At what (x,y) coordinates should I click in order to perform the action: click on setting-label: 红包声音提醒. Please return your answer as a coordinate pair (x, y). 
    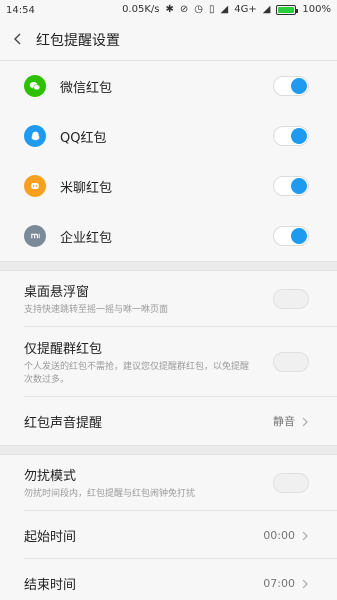
    Looking at the image, I should click on (63, 423).